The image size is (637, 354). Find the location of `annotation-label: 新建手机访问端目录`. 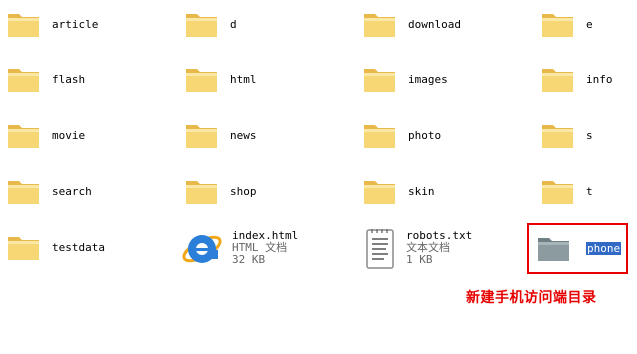

annotation-label: 新建手机访问端目录 is located at coordinates (531, 298).